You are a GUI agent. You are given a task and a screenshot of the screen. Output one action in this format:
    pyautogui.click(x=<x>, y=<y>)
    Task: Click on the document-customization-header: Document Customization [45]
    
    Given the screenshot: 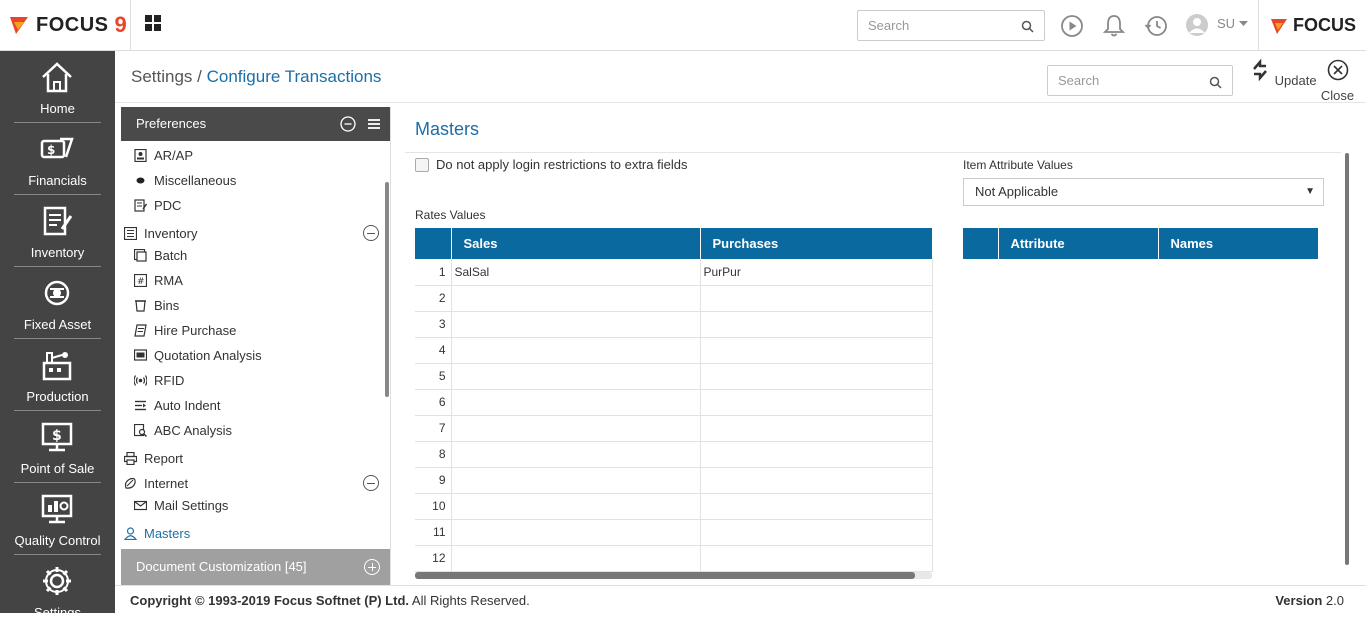 What is the action you would take?
    pyautogui.click(x=255, y=567)
    